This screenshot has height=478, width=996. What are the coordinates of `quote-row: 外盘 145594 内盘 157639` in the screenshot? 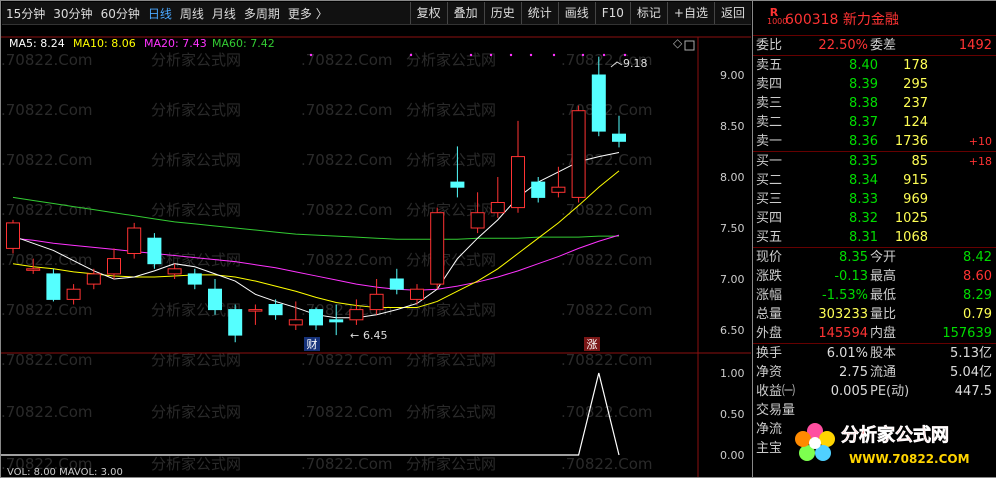 It's located at (874, 333).